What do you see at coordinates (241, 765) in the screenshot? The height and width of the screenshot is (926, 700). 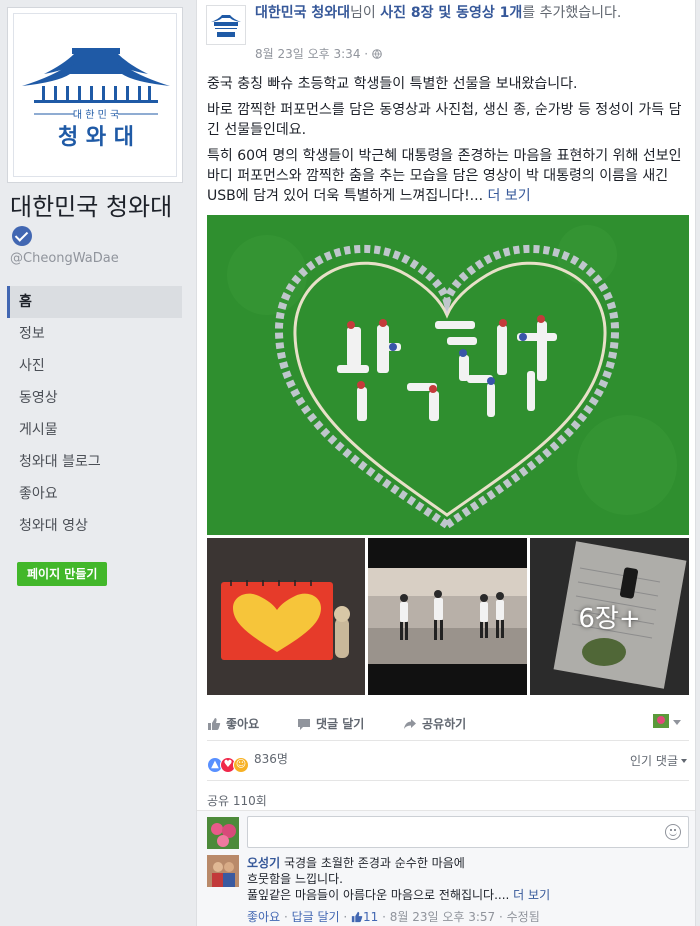 I see `haha-reaction-icon: ☺` at bounding box center [241, 765].